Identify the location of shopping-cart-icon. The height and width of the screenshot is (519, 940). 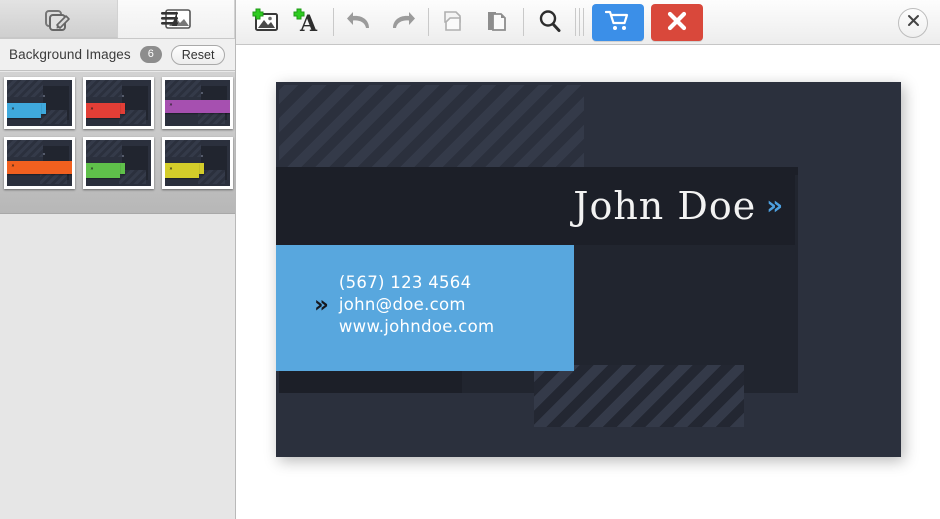
(617, 22).